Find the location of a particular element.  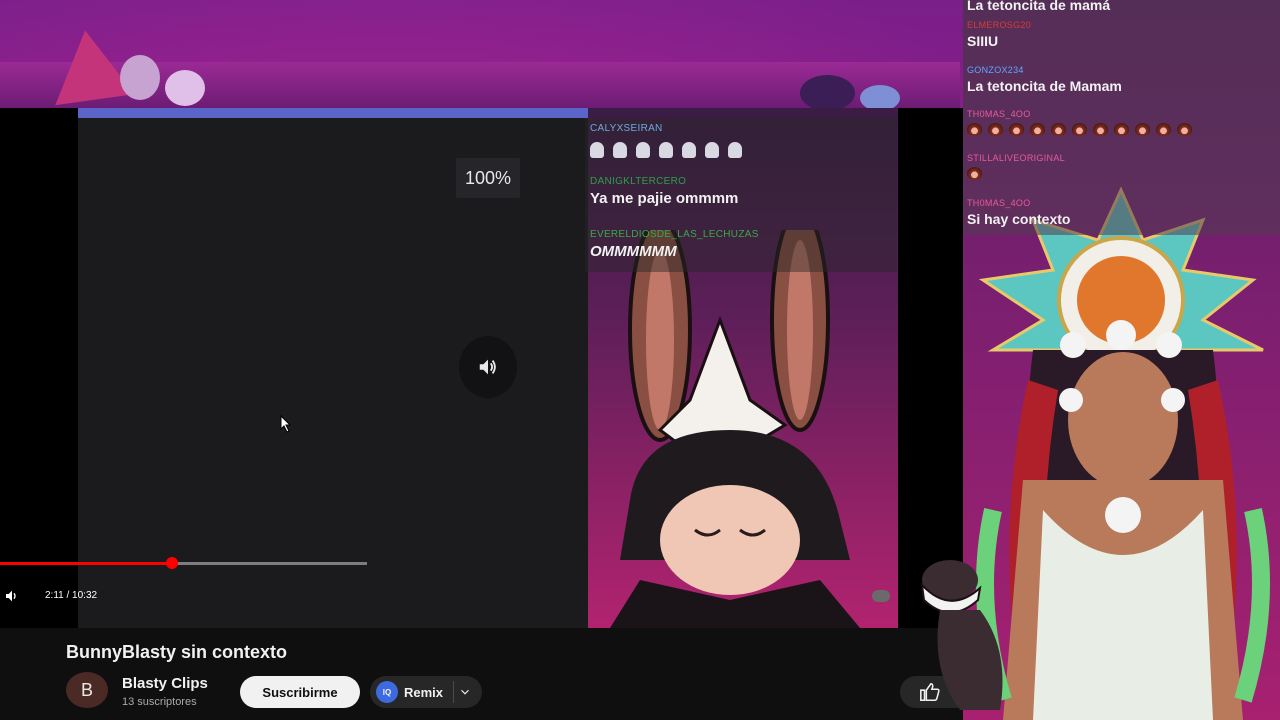

progress-scrubber-handle is located at coordinates (172, 563).